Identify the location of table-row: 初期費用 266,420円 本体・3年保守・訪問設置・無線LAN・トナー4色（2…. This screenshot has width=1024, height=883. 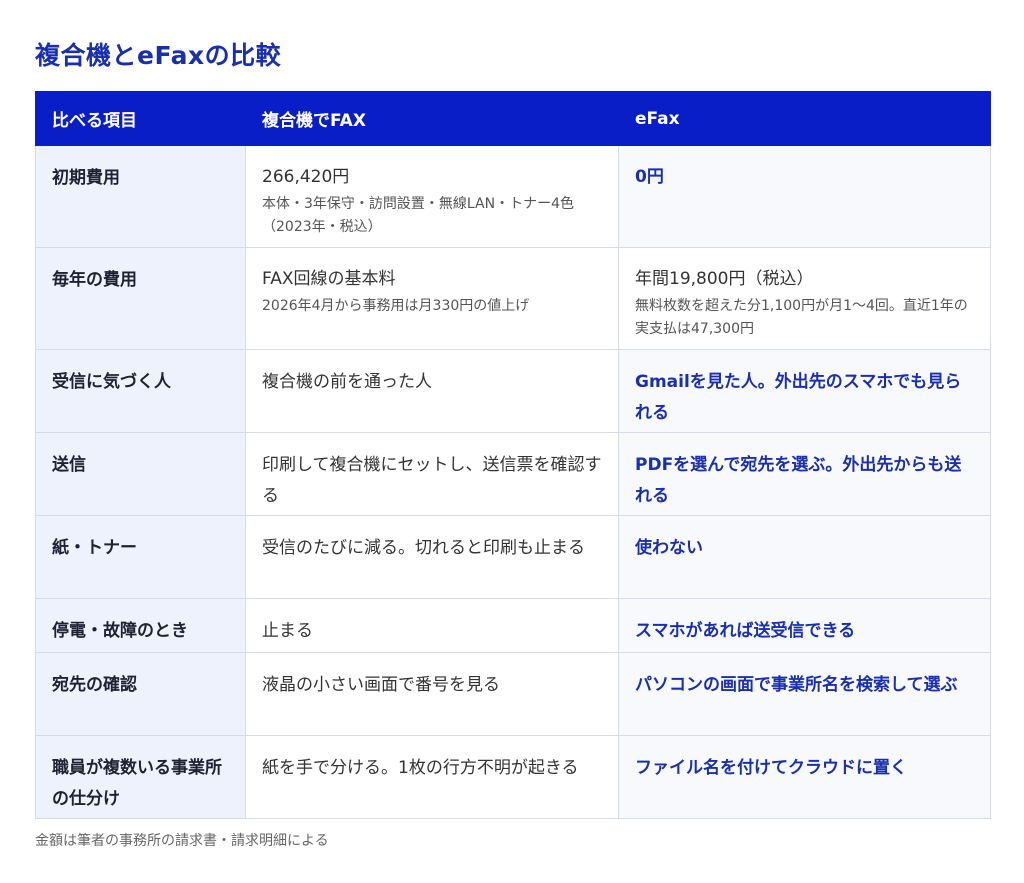
(513, 196).